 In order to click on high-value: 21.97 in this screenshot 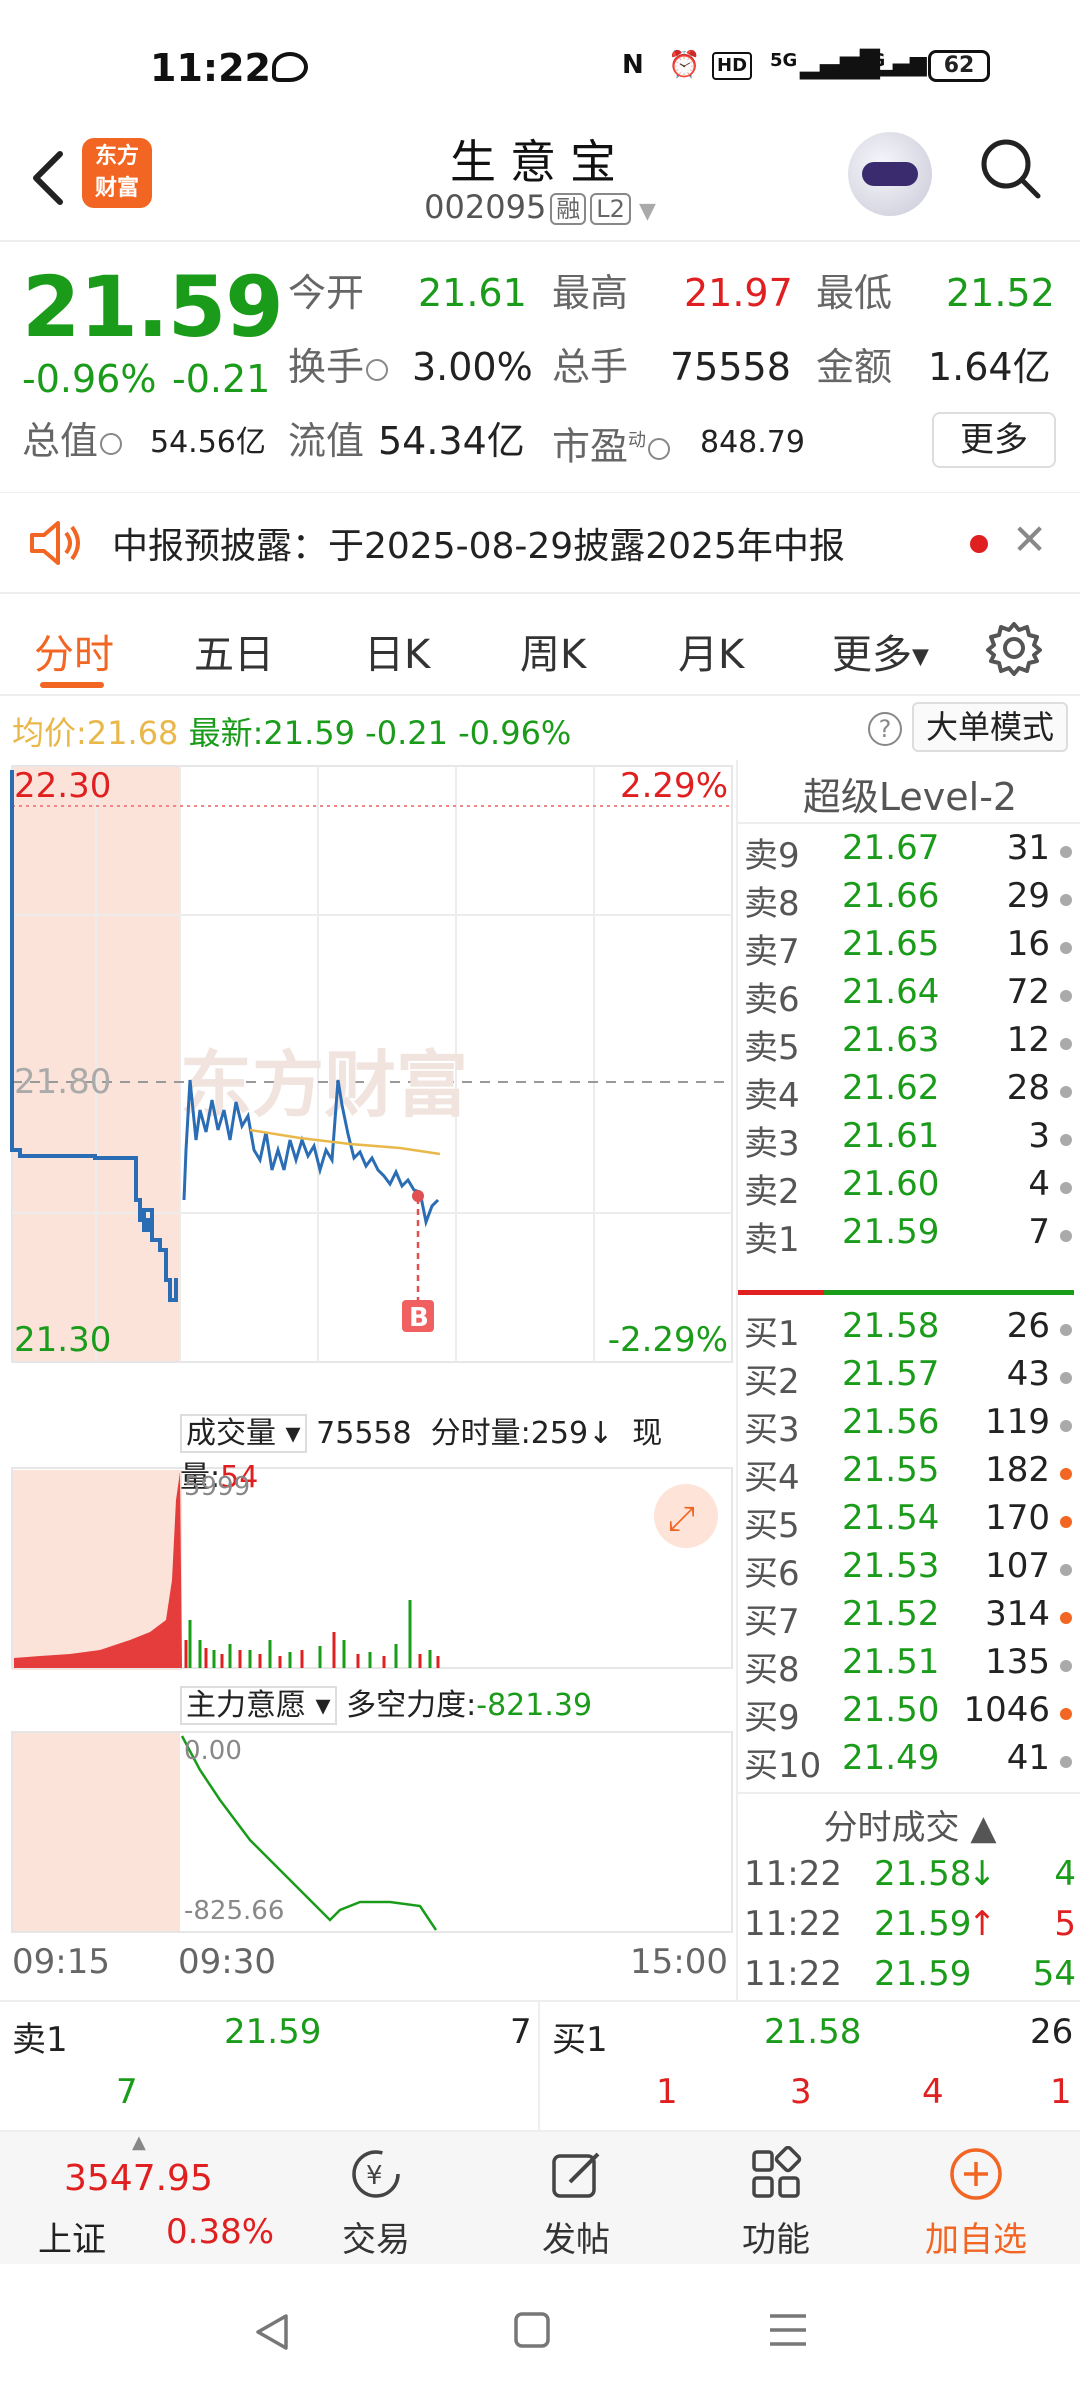, I will do `click(738, 293)`.